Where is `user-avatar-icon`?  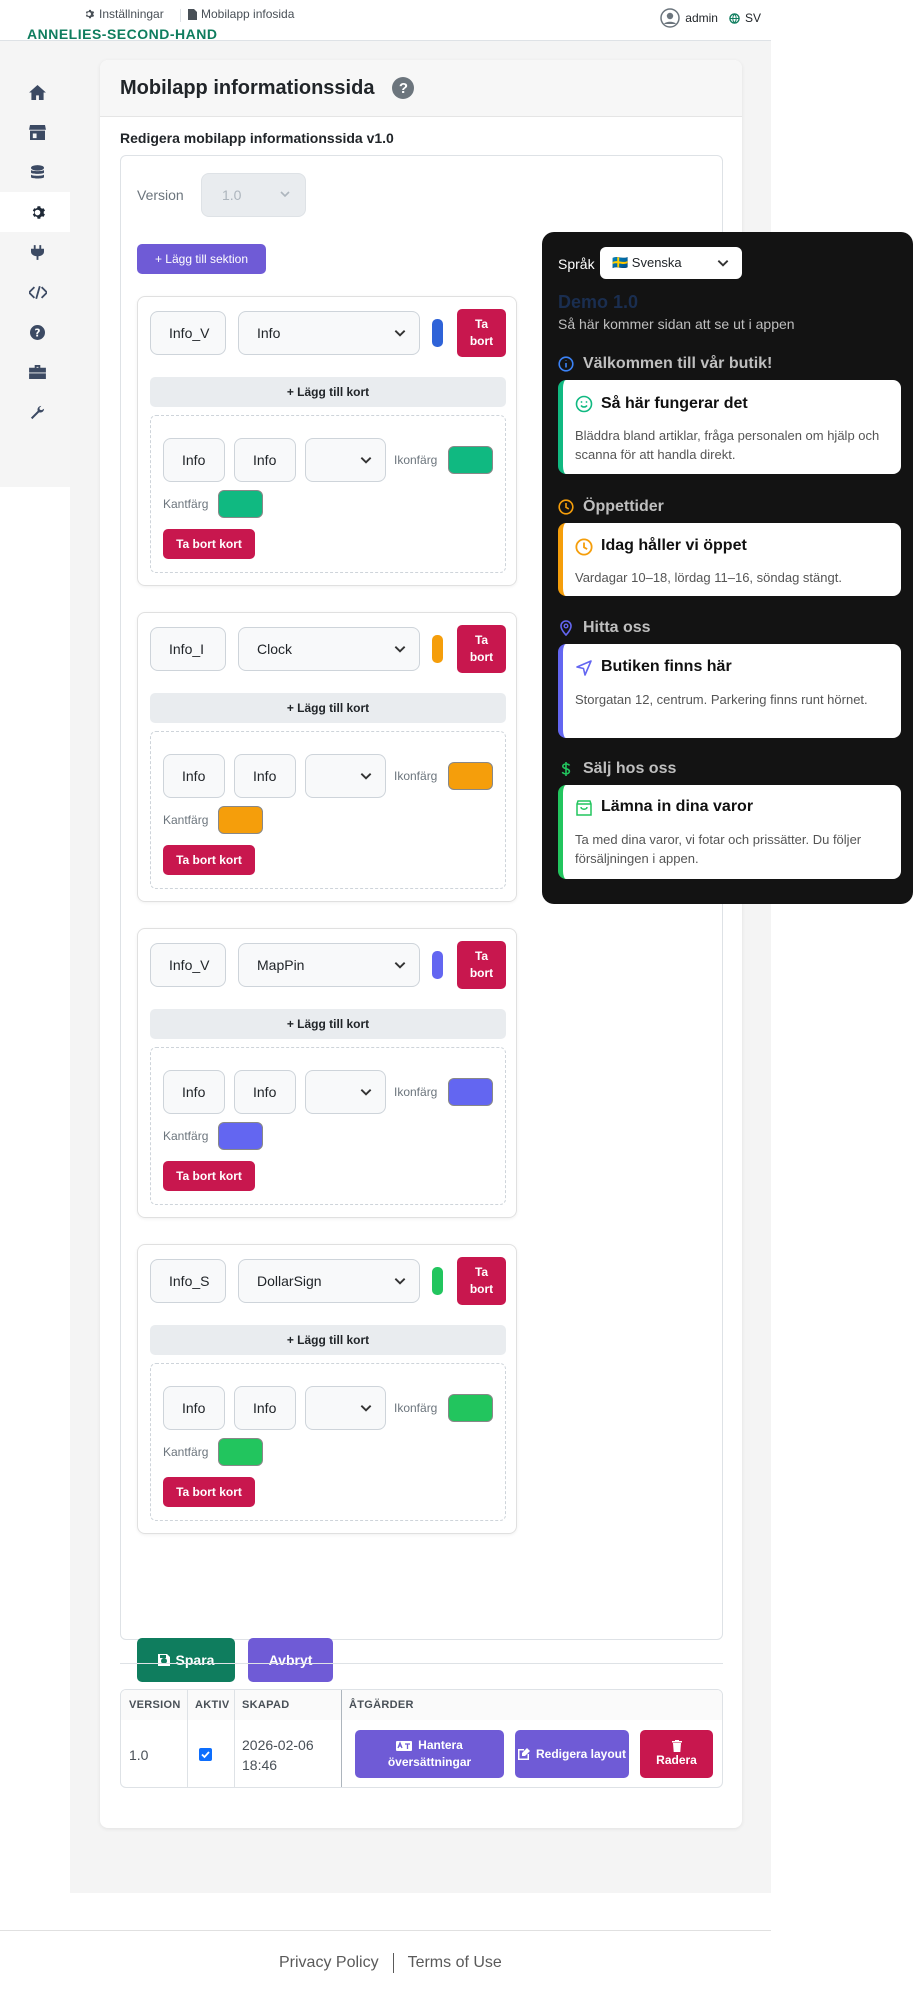 user-avatar-icon is located at coordinates (670, 18).